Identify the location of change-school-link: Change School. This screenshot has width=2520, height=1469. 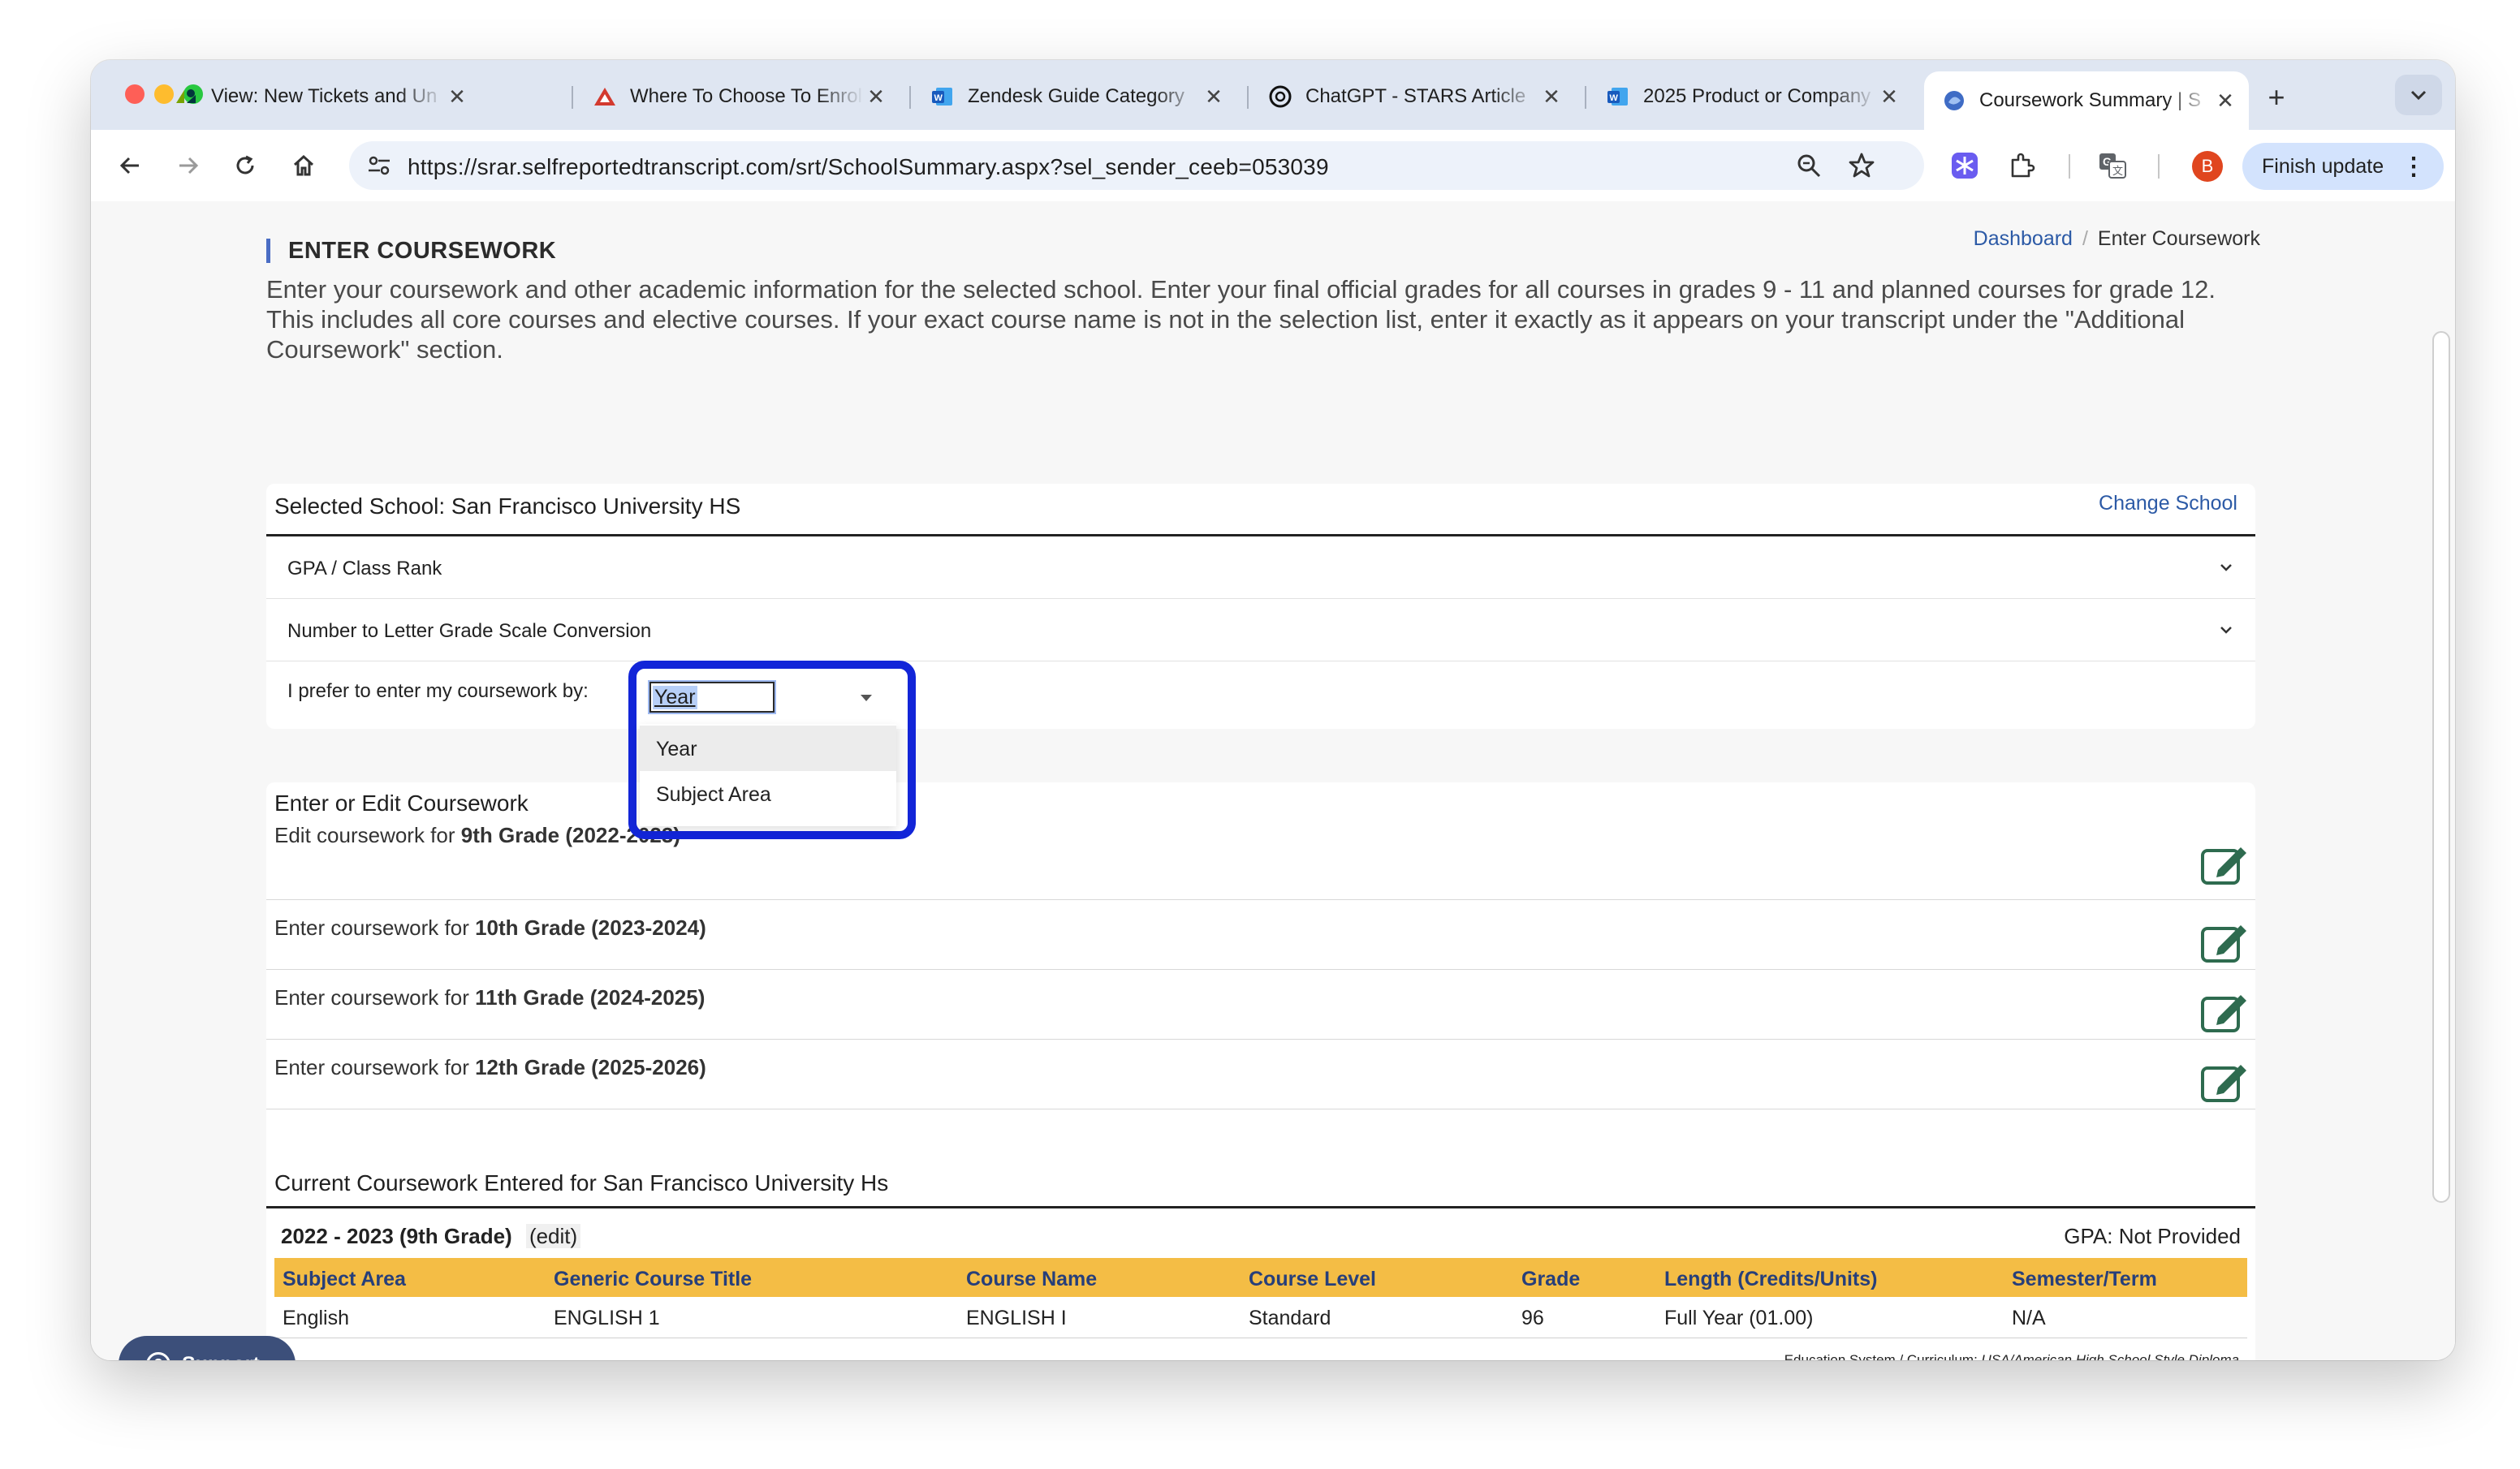
(2168, 503).